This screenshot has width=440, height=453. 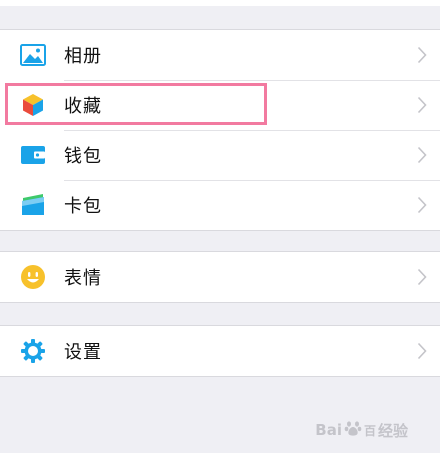 I want to click on menu-item-label: 卡包, so click(x=83, y=206).